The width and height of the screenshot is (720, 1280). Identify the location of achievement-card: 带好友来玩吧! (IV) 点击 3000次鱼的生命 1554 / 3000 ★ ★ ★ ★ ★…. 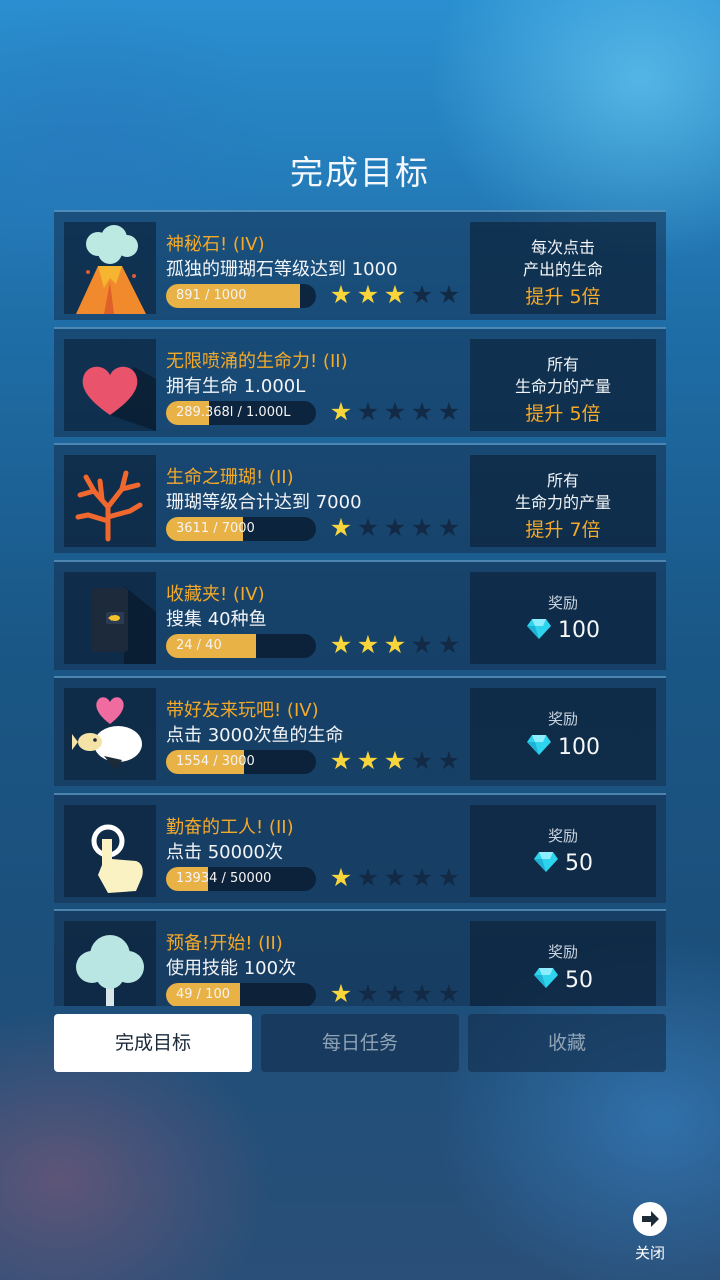
(360, 731).